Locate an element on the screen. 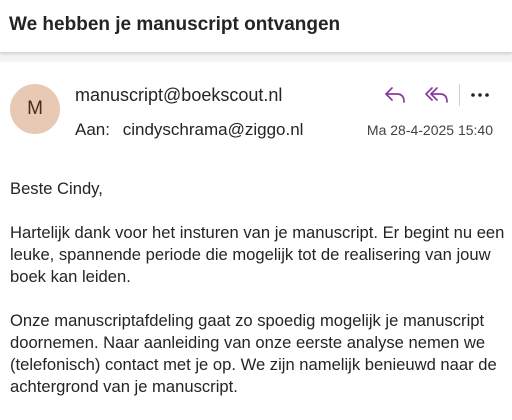 Image resolution: width=512 pixels, height=420 pixels. reply-all-icon is located at coordinates (436, 95).